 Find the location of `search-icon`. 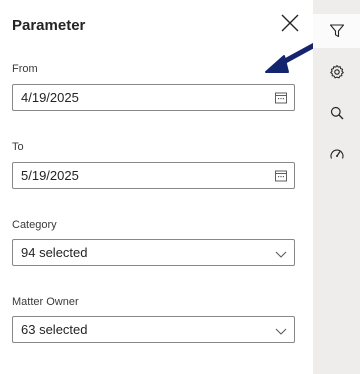

search-icon is located at coordinates (336, 113).